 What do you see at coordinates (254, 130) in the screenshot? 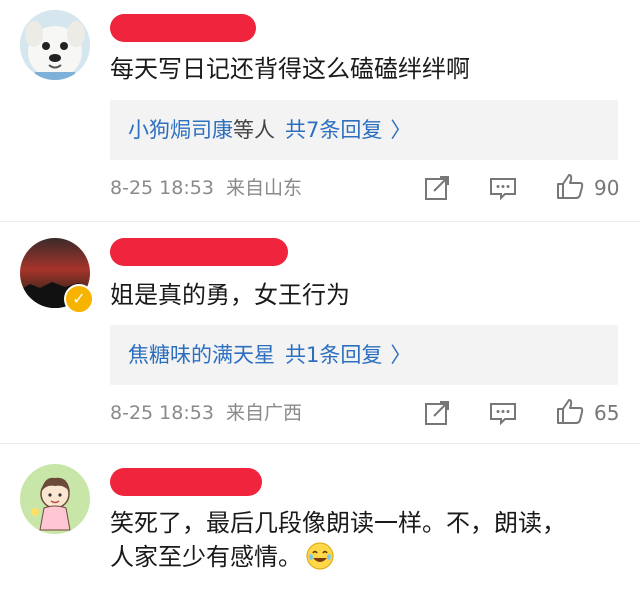
I see `reply-suffix: 等人` at bounding box center [254, 130].